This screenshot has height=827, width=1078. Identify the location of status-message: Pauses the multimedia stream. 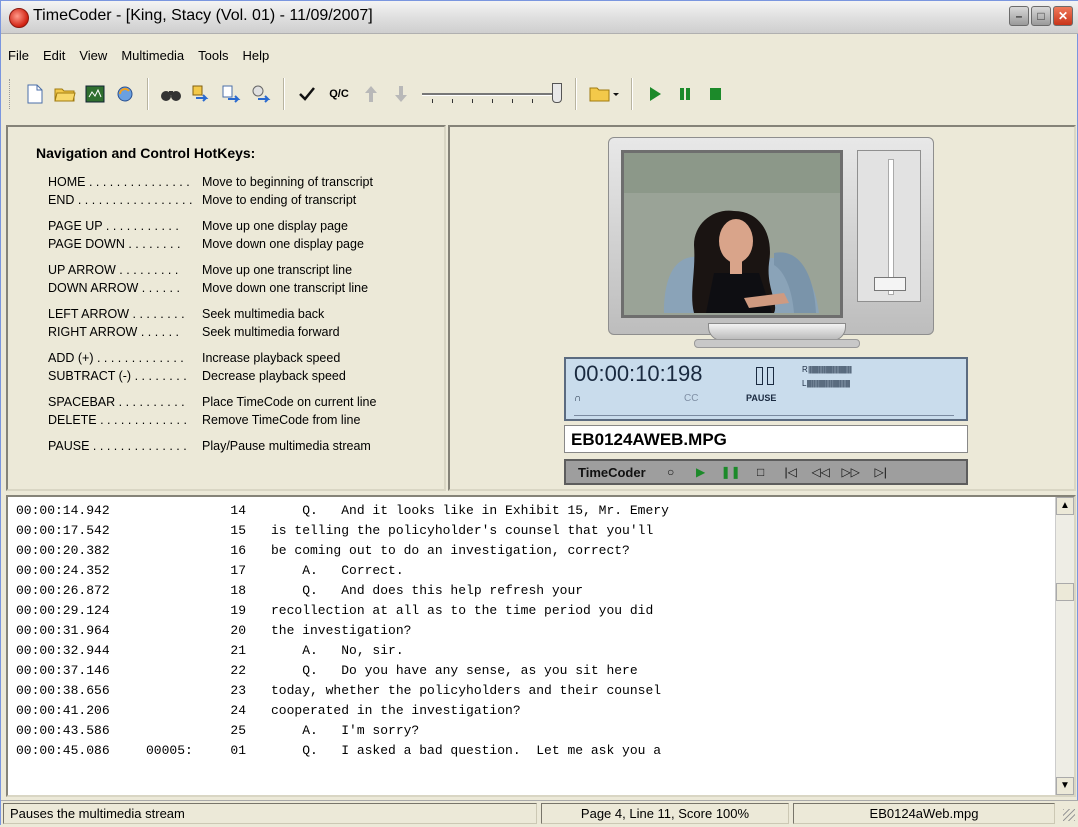
(270, 813).